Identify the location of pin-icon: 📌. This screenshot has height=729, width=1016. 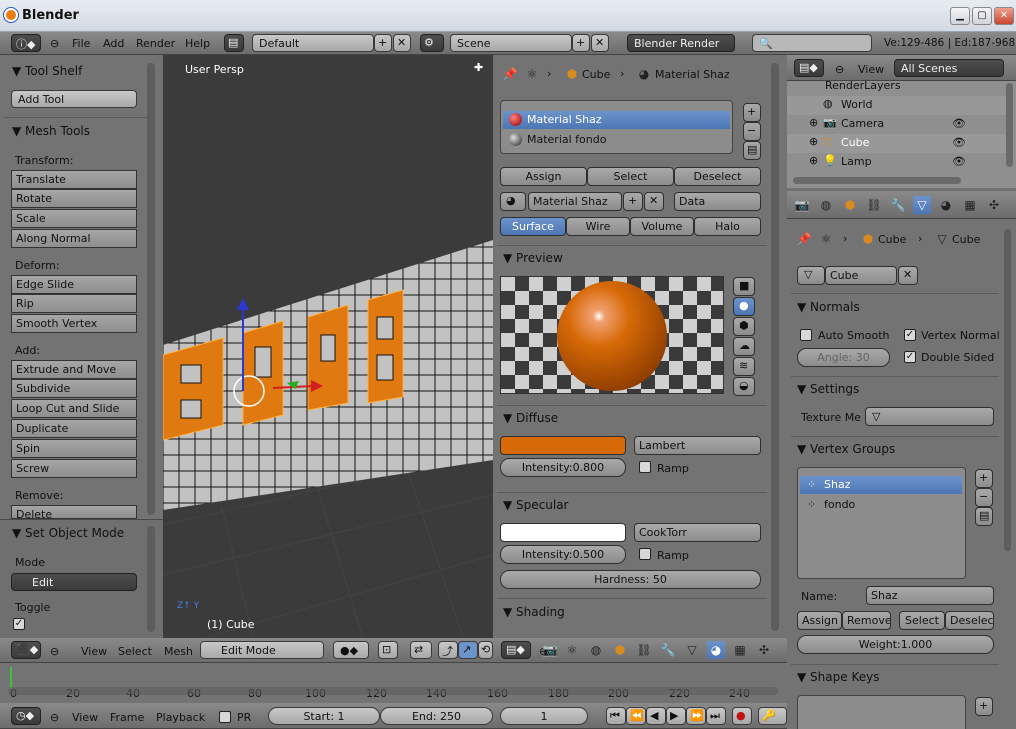
(804, 239).